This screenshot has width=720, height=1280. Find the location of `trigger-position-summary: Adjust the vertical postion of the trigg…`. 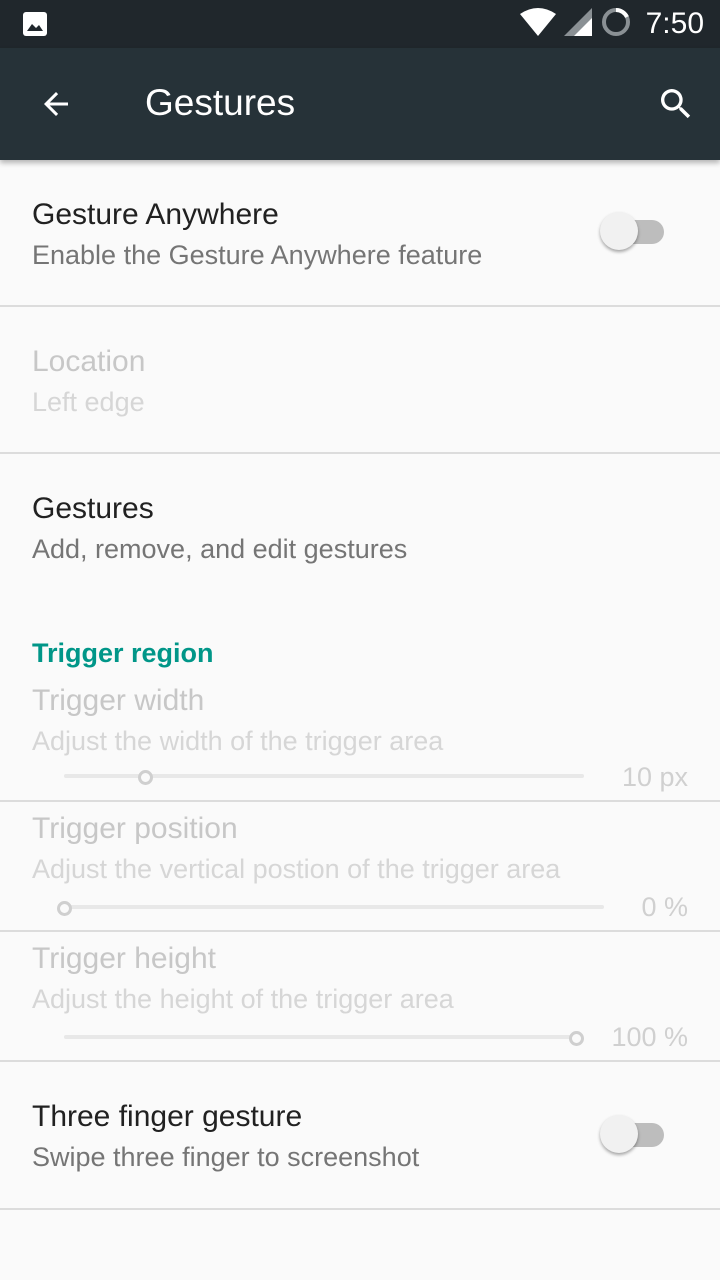

trigger-position-summary: Adjust the vertical postion of the trigg… is located at coordinates (296, 869).